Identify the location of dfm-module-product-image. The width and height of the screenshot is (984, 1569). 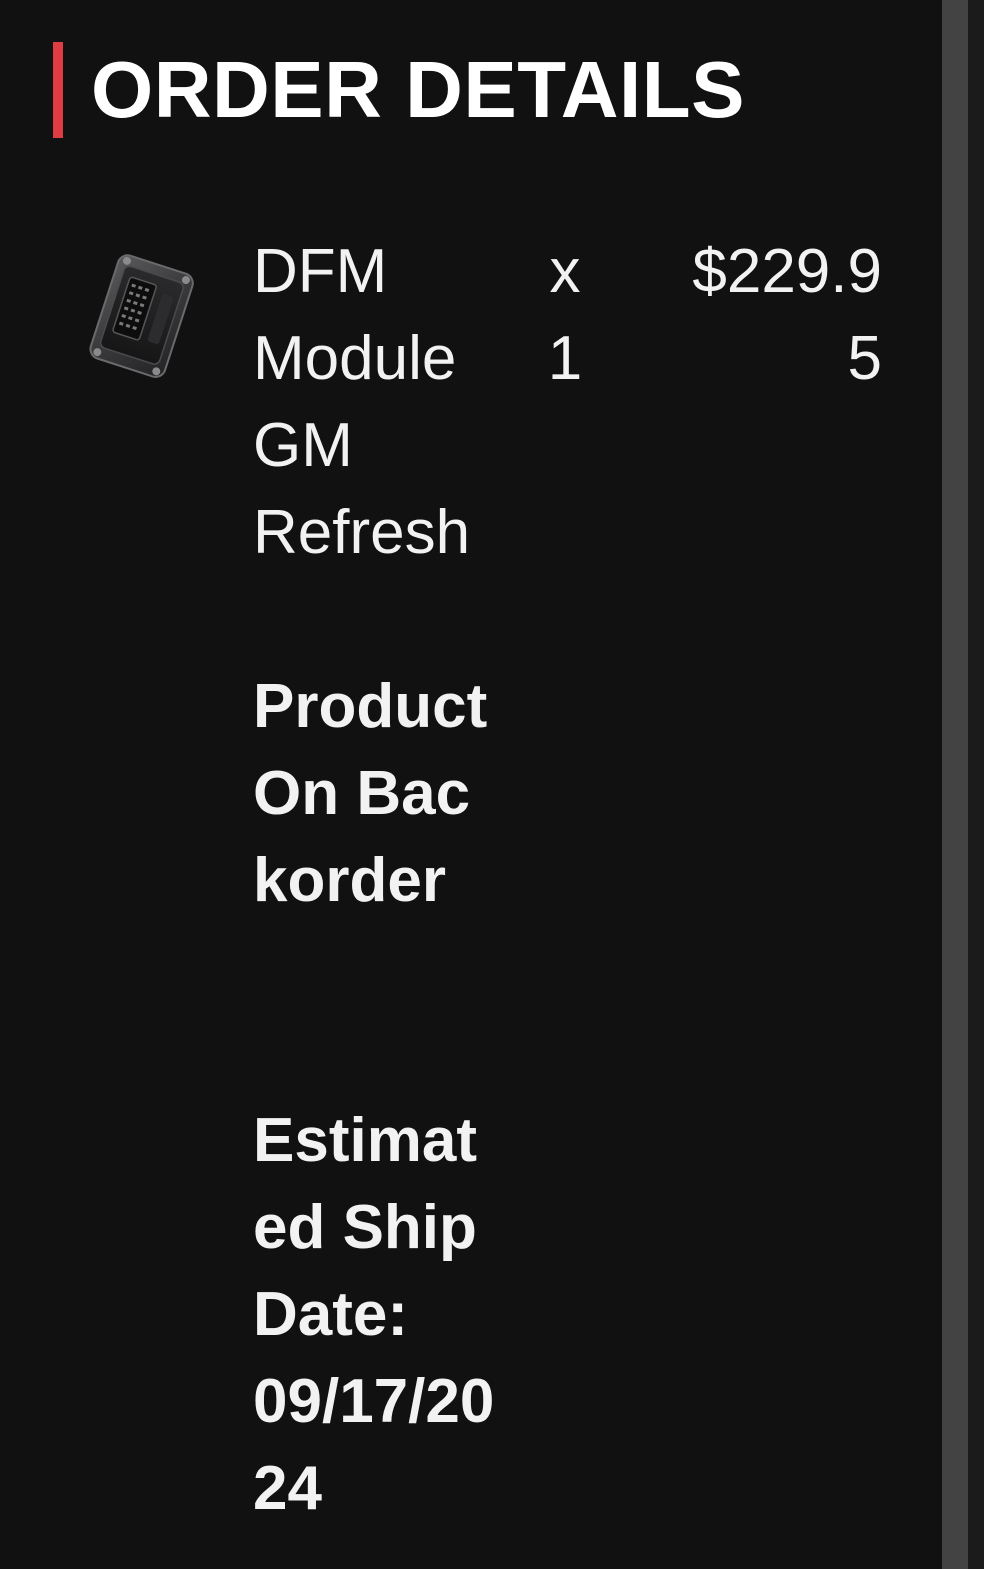
(141, 318).